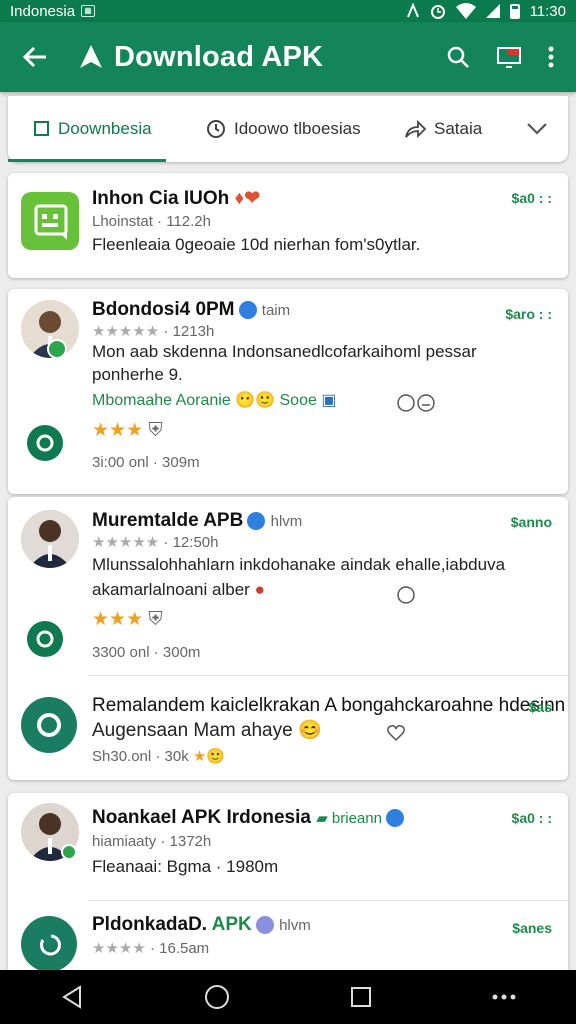 Image resolution: width=576 pixels, height=1024 pixels. Describe the element at coordinates (509, 57) in the screenshot. I see `cast-screen-icon` at that location.